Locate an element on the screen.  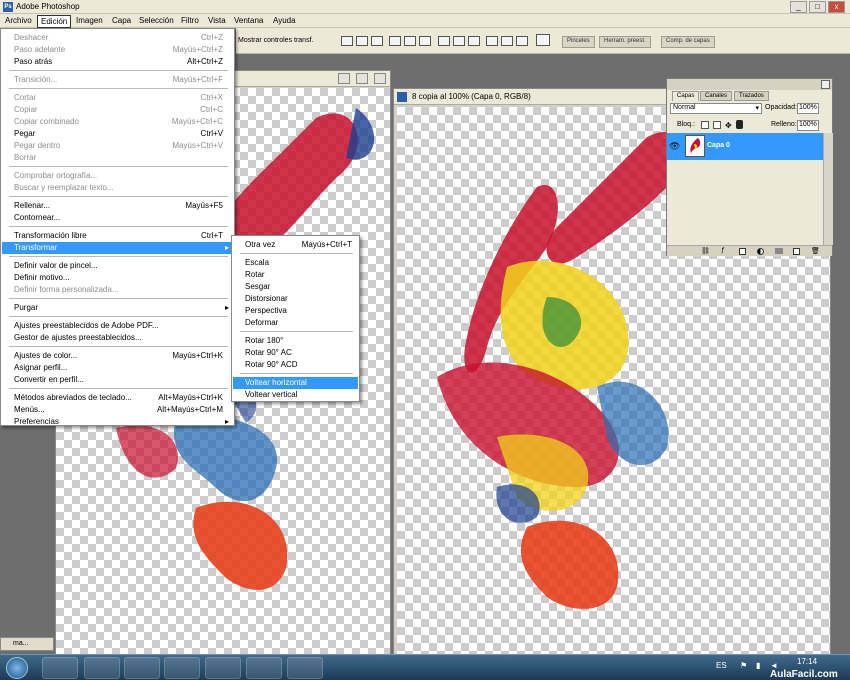
new-group-icon is located at coordinates (779, 251).